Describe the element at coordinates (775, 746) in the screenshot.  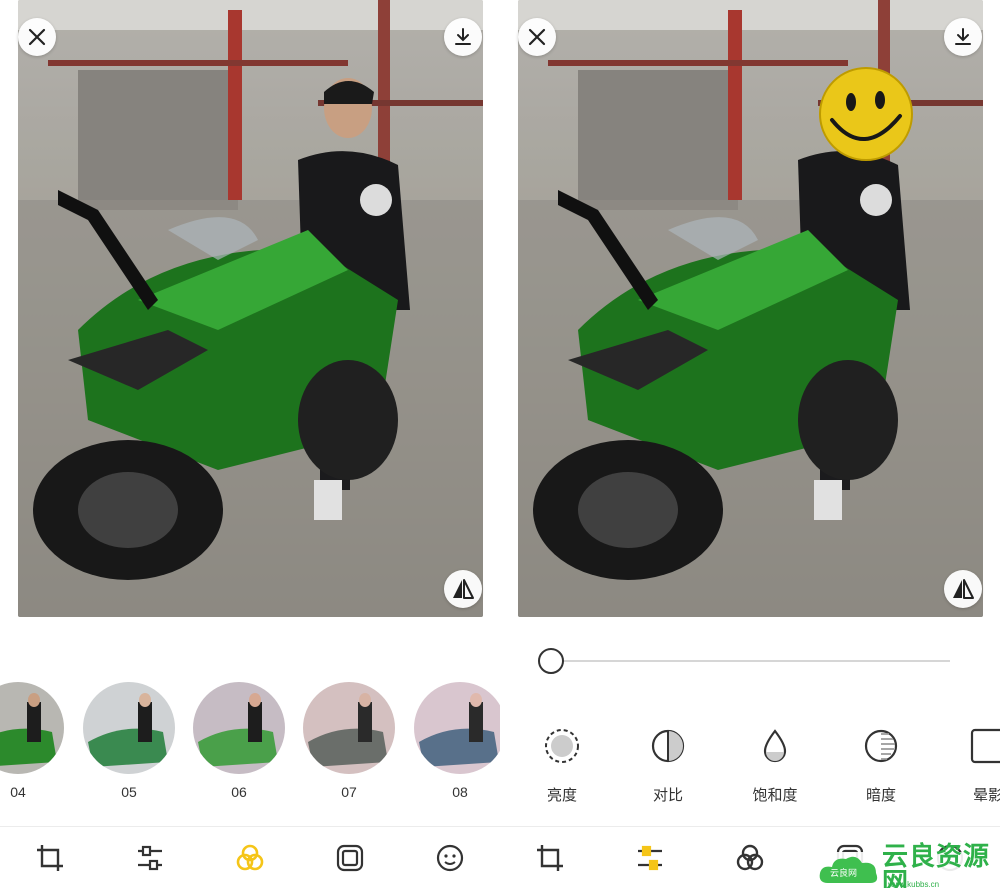
I see `saturation-icon` at that location.